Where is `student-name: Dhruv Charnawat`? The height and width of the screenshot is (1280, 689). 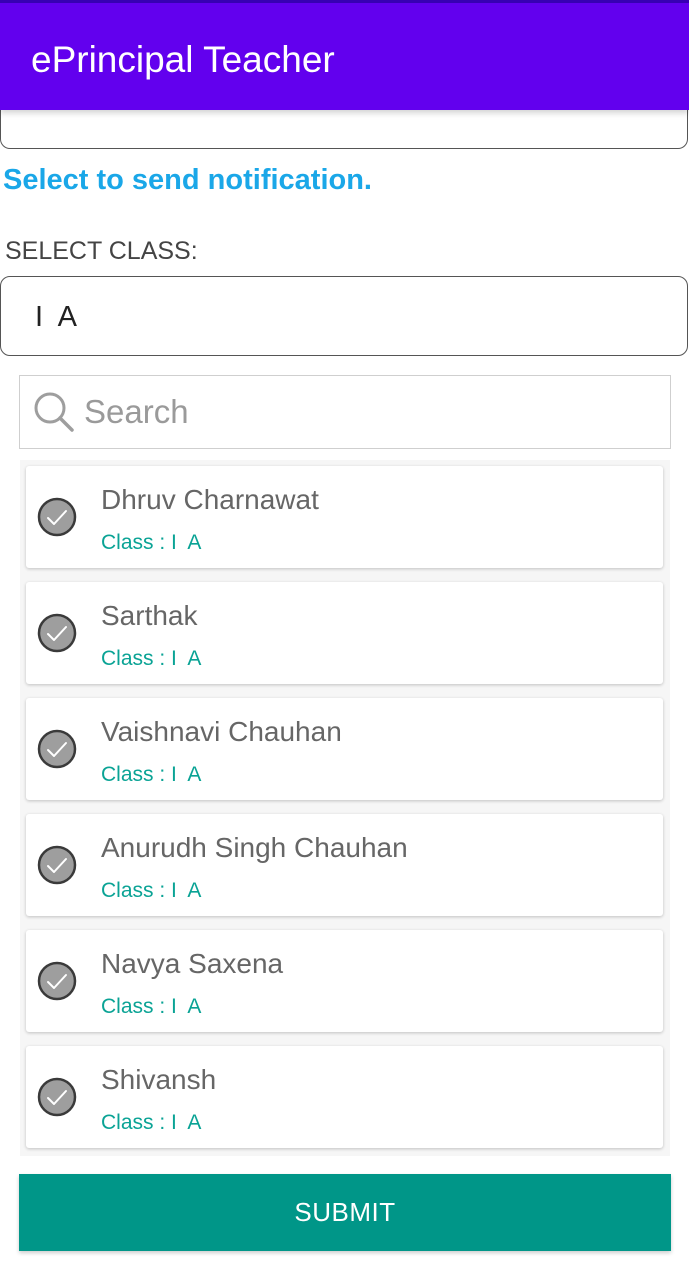 student-name: Dhruv Charnawat is located at coordinates (210, 499).